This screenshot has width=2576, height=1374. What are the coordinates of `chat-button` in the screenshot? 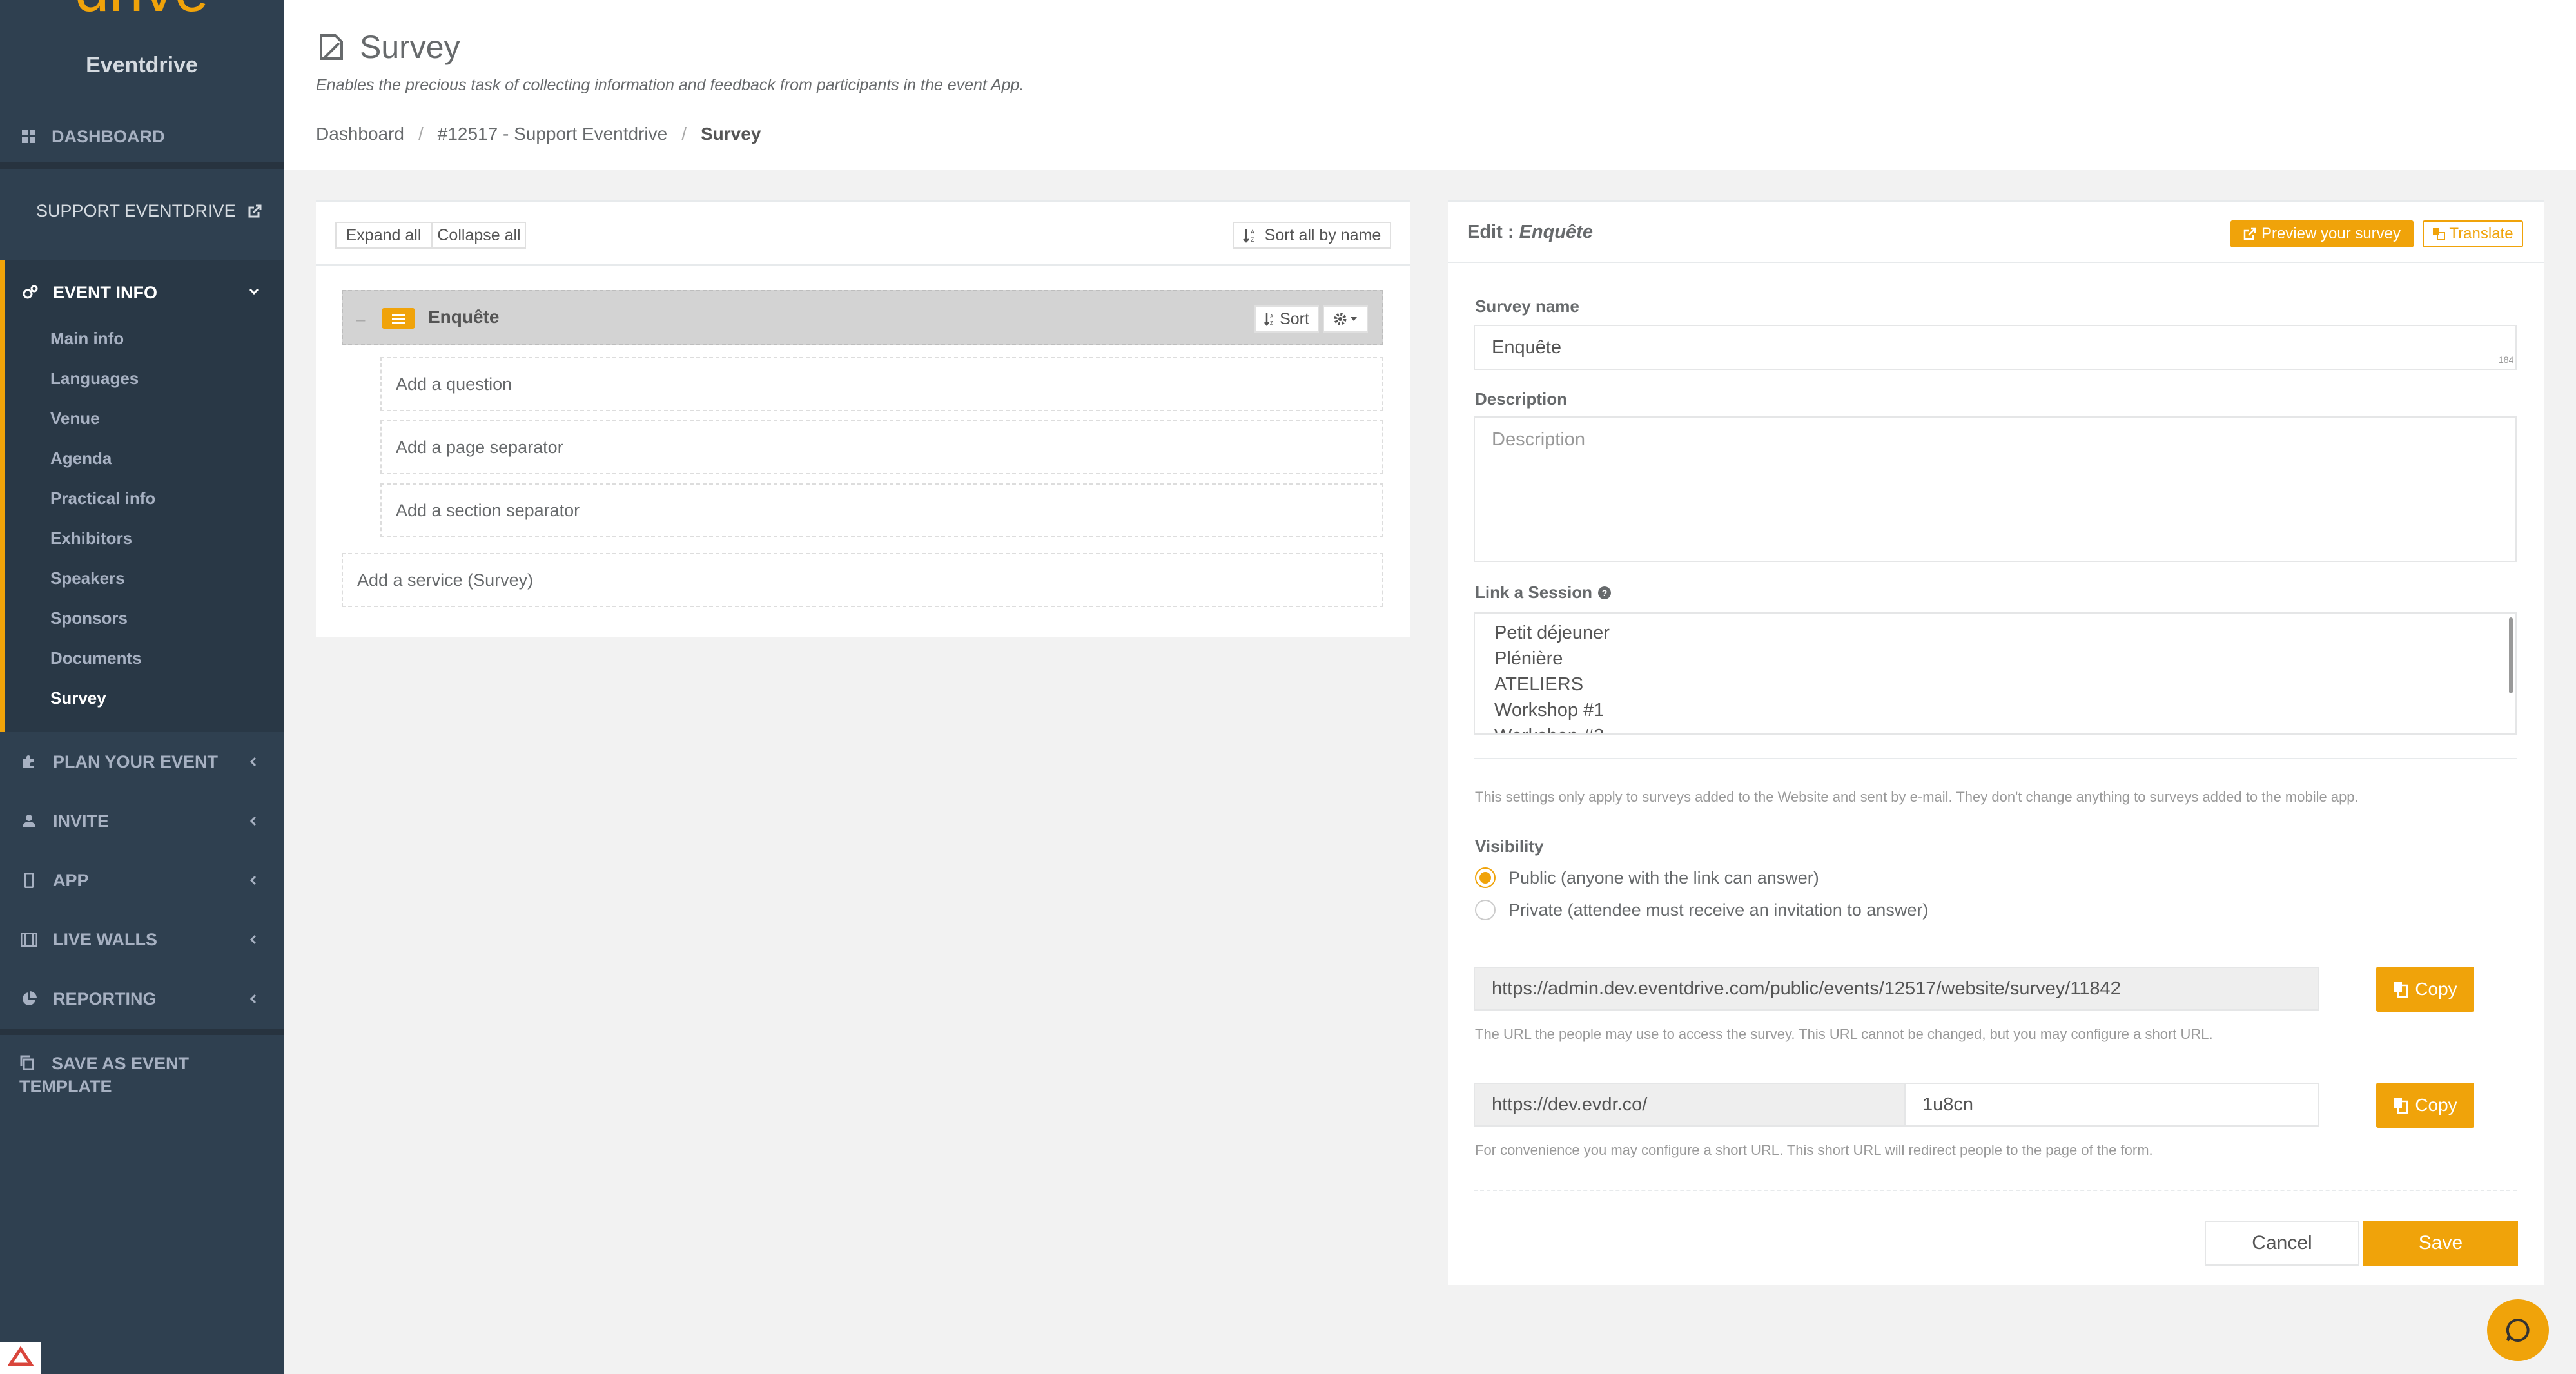 It's located at (2518, 1330).